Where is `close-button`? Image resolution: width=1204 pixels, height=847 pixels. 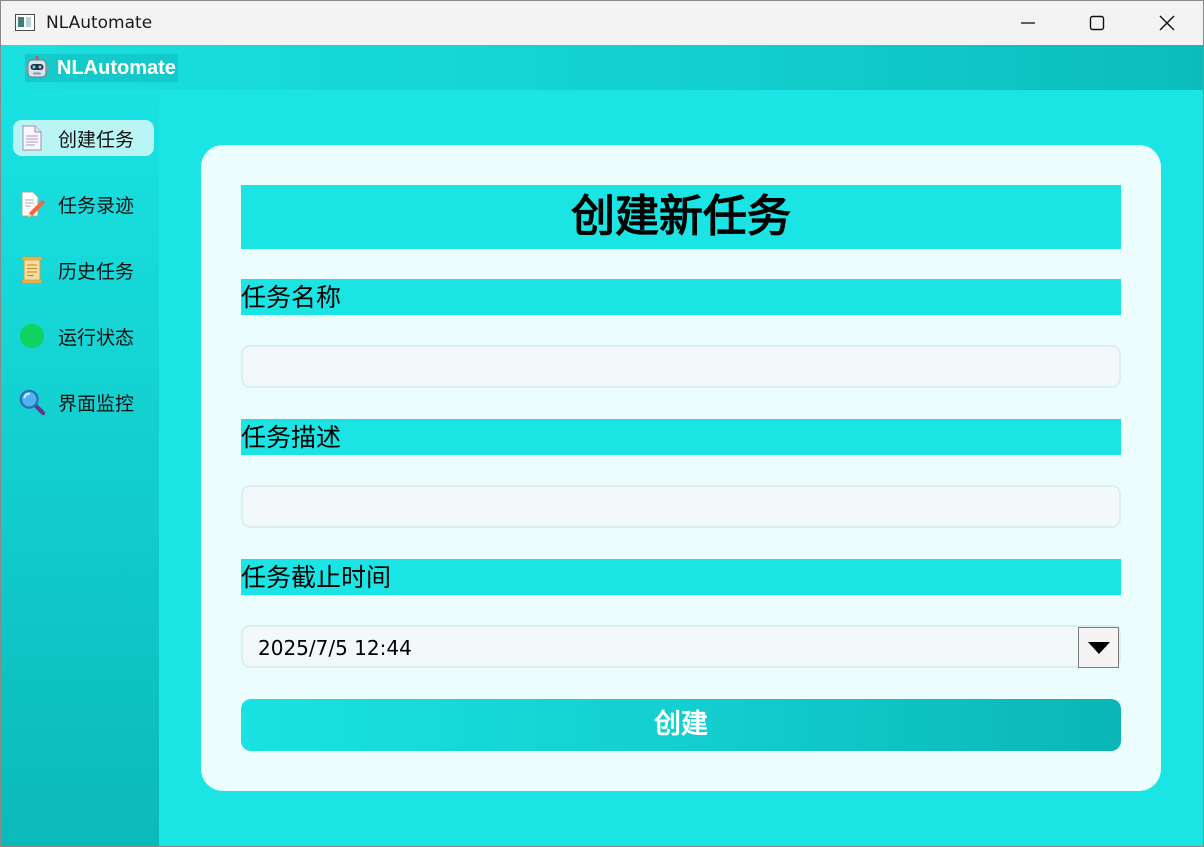 close-button is located at coordinates (1167, 23).